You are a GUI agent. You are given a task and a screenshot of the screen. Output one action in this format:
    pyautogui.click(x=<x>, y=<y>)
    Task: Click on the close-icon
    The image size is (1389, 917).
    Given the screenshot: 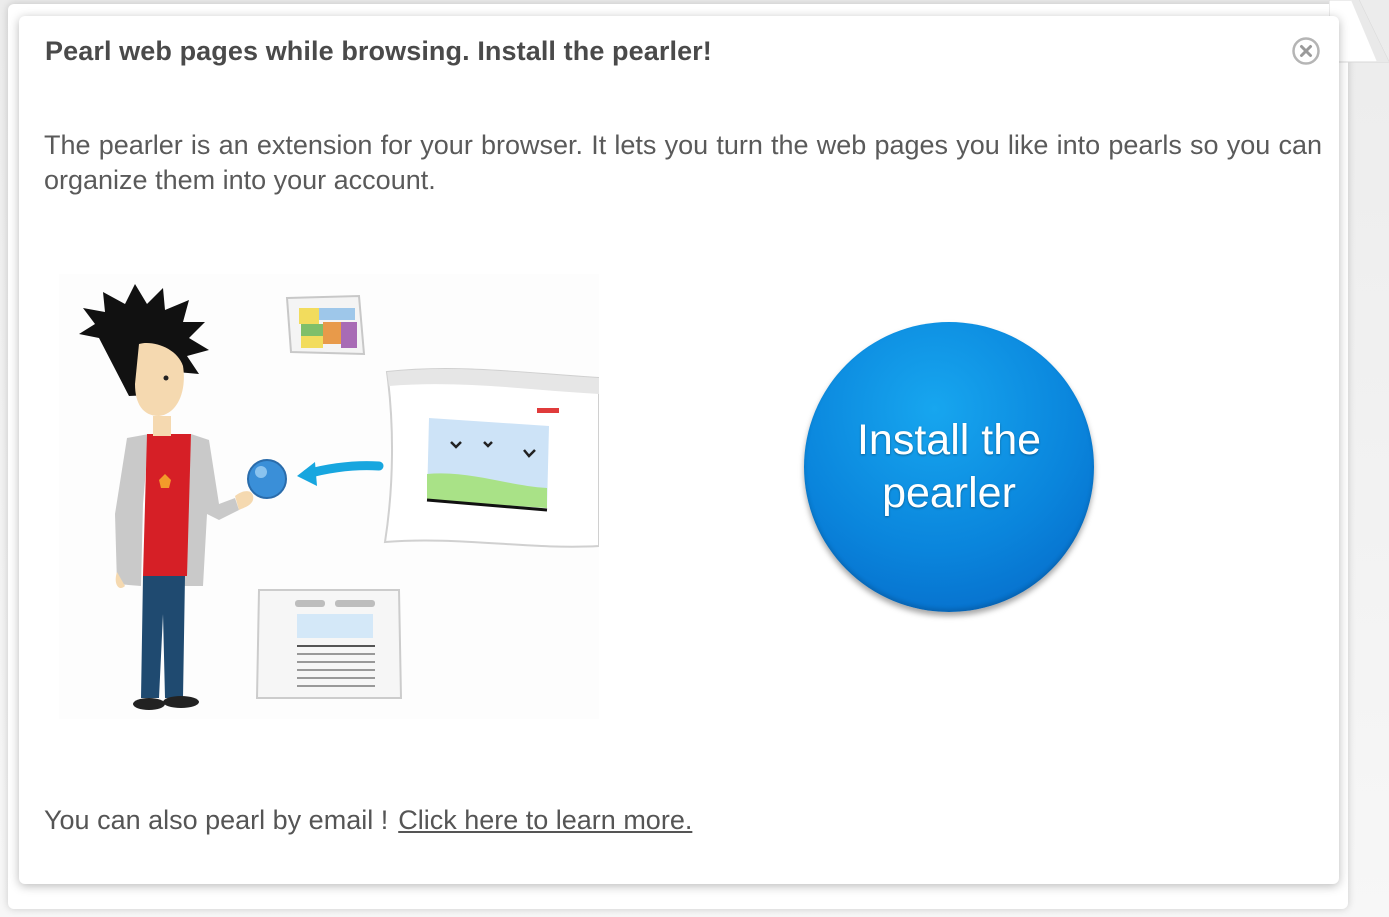 What is the action you would take?
    pyautogui.click(x=1306, y=51)
    